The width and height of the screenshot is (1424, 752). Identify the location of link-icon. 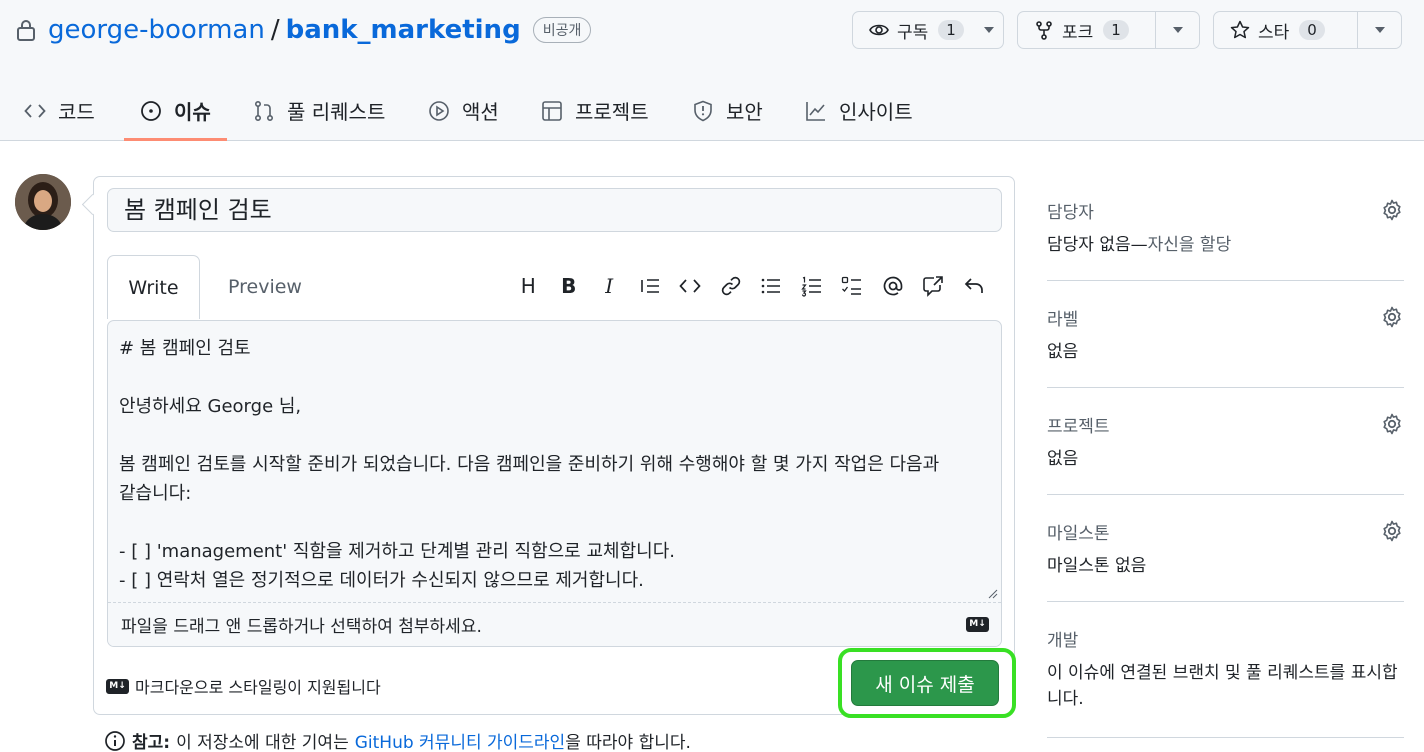
(730, 286).